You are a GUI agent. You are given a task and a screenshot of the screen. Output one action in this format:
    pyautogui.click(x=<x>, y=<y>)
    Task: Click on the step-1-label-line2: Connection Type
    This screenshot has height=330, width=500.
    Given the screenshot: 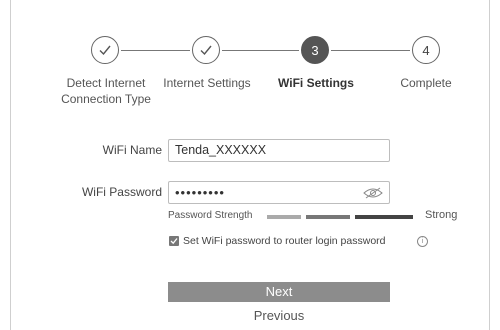 What is the action you would take?
    pyautogui.click(x=106, y=99)
    